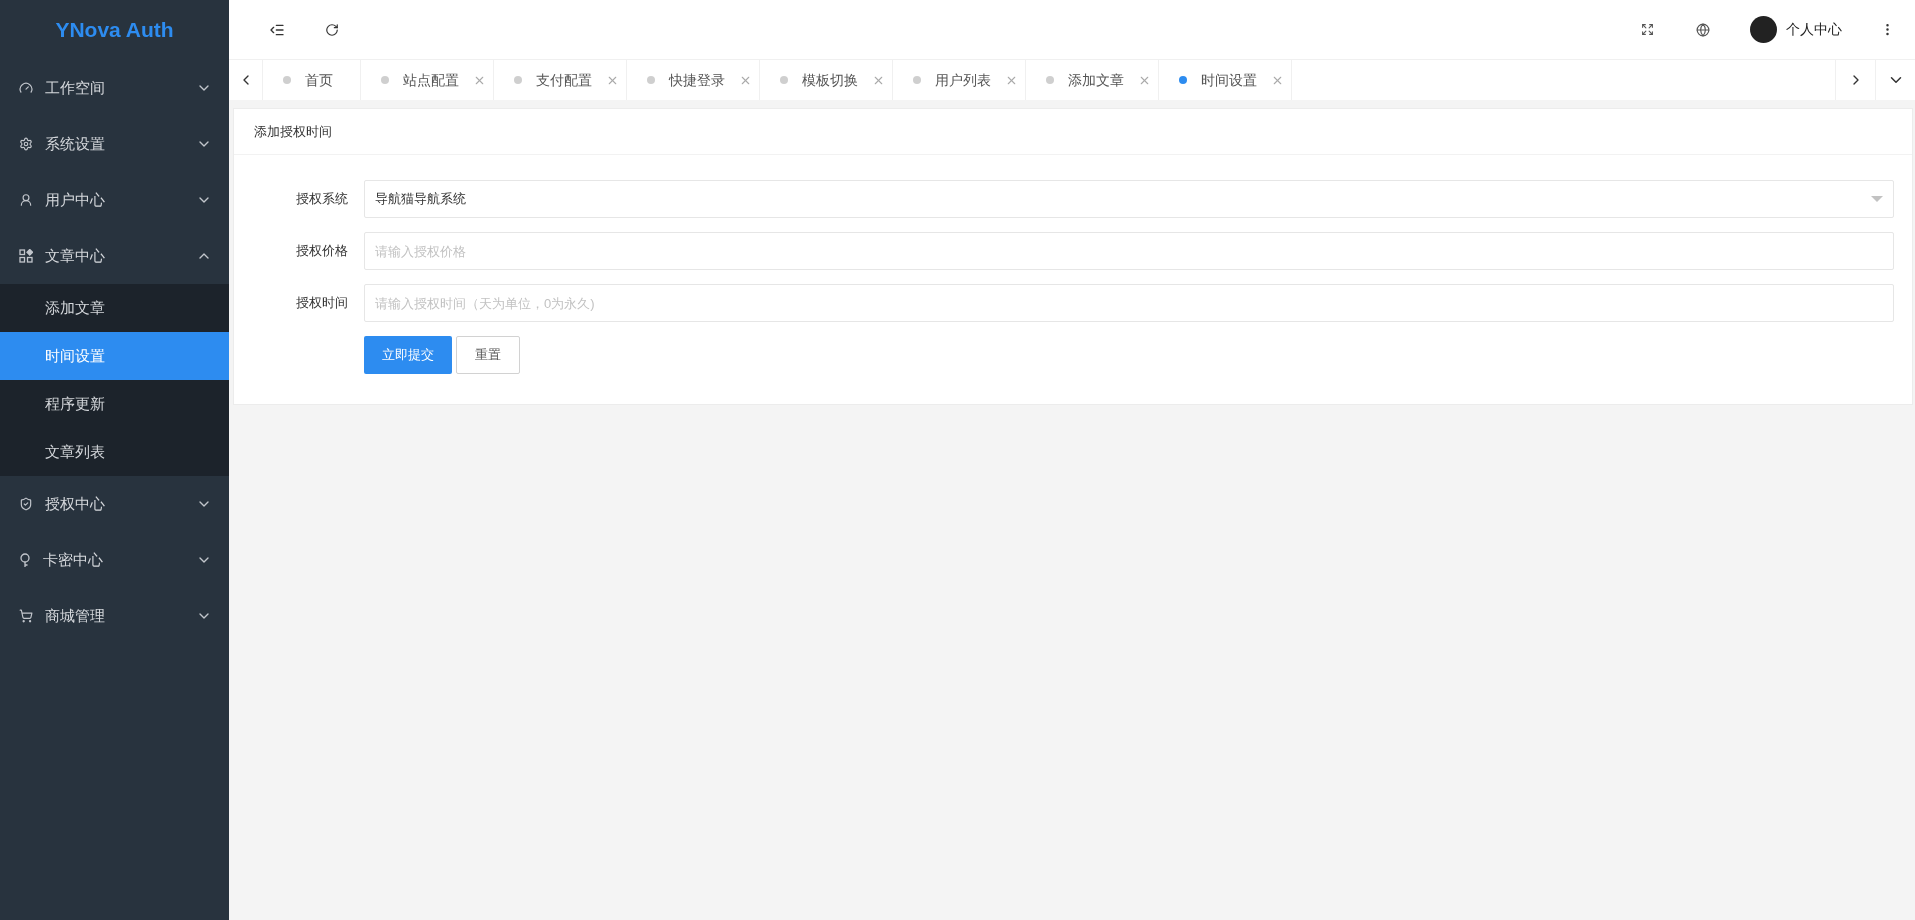 The width and height of the screenshot is (1915, 920). What do you see at coordinates (963, 80) in the screenshot?
I see `tab-label: 用户列表` at bounding box center [963, 80].